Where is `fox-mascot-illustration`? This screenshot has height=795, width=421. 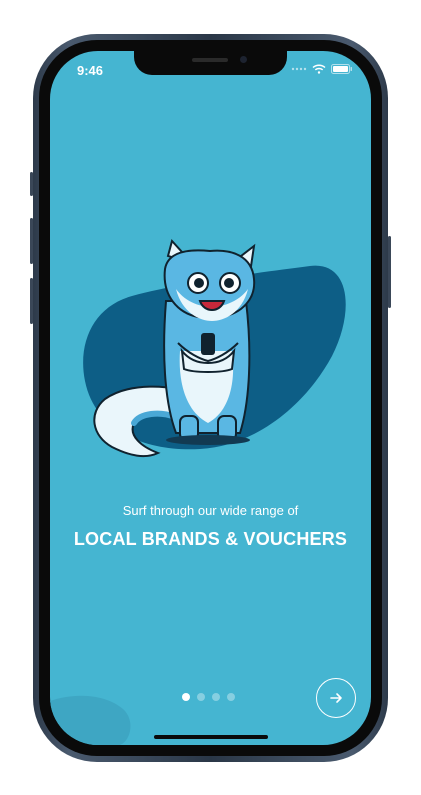 fox-mascot-illustration is located at coordinates (174, 348).